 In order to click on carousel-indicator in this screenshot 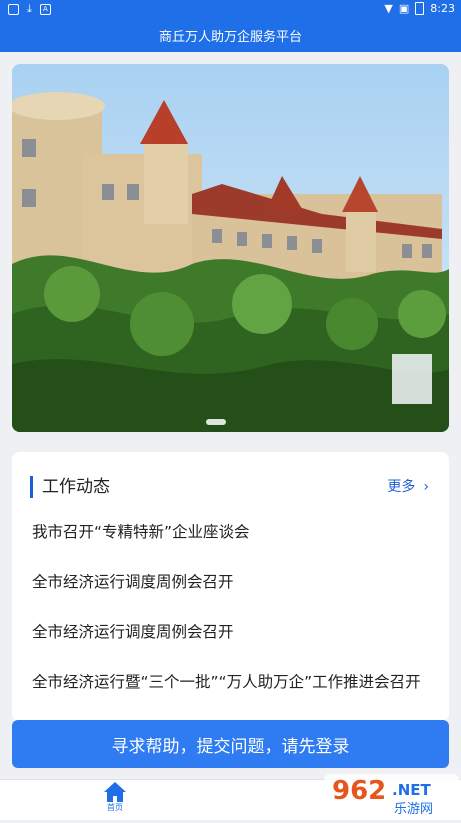, I will do `click(216, 422)`.